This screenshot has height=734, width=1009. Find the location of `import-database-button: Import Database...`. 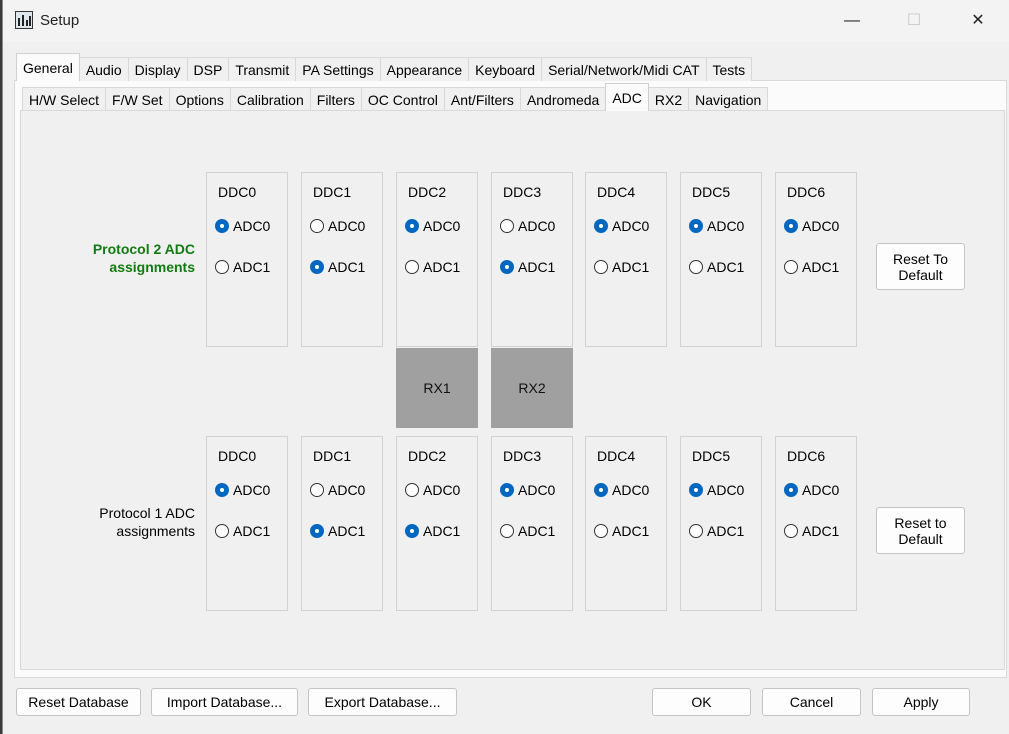

import-database-button: Import Database... is located at coordinates (224, 702).